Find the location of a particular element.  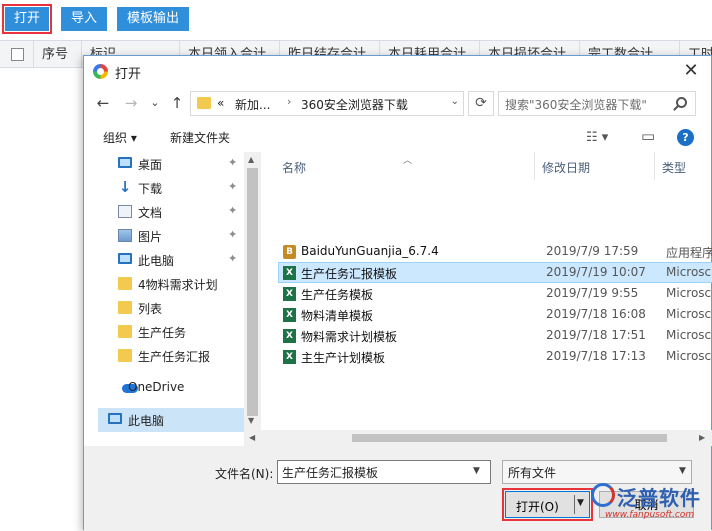

view-options-icon: ☷ ▾ is located at coordinates (597, 137).